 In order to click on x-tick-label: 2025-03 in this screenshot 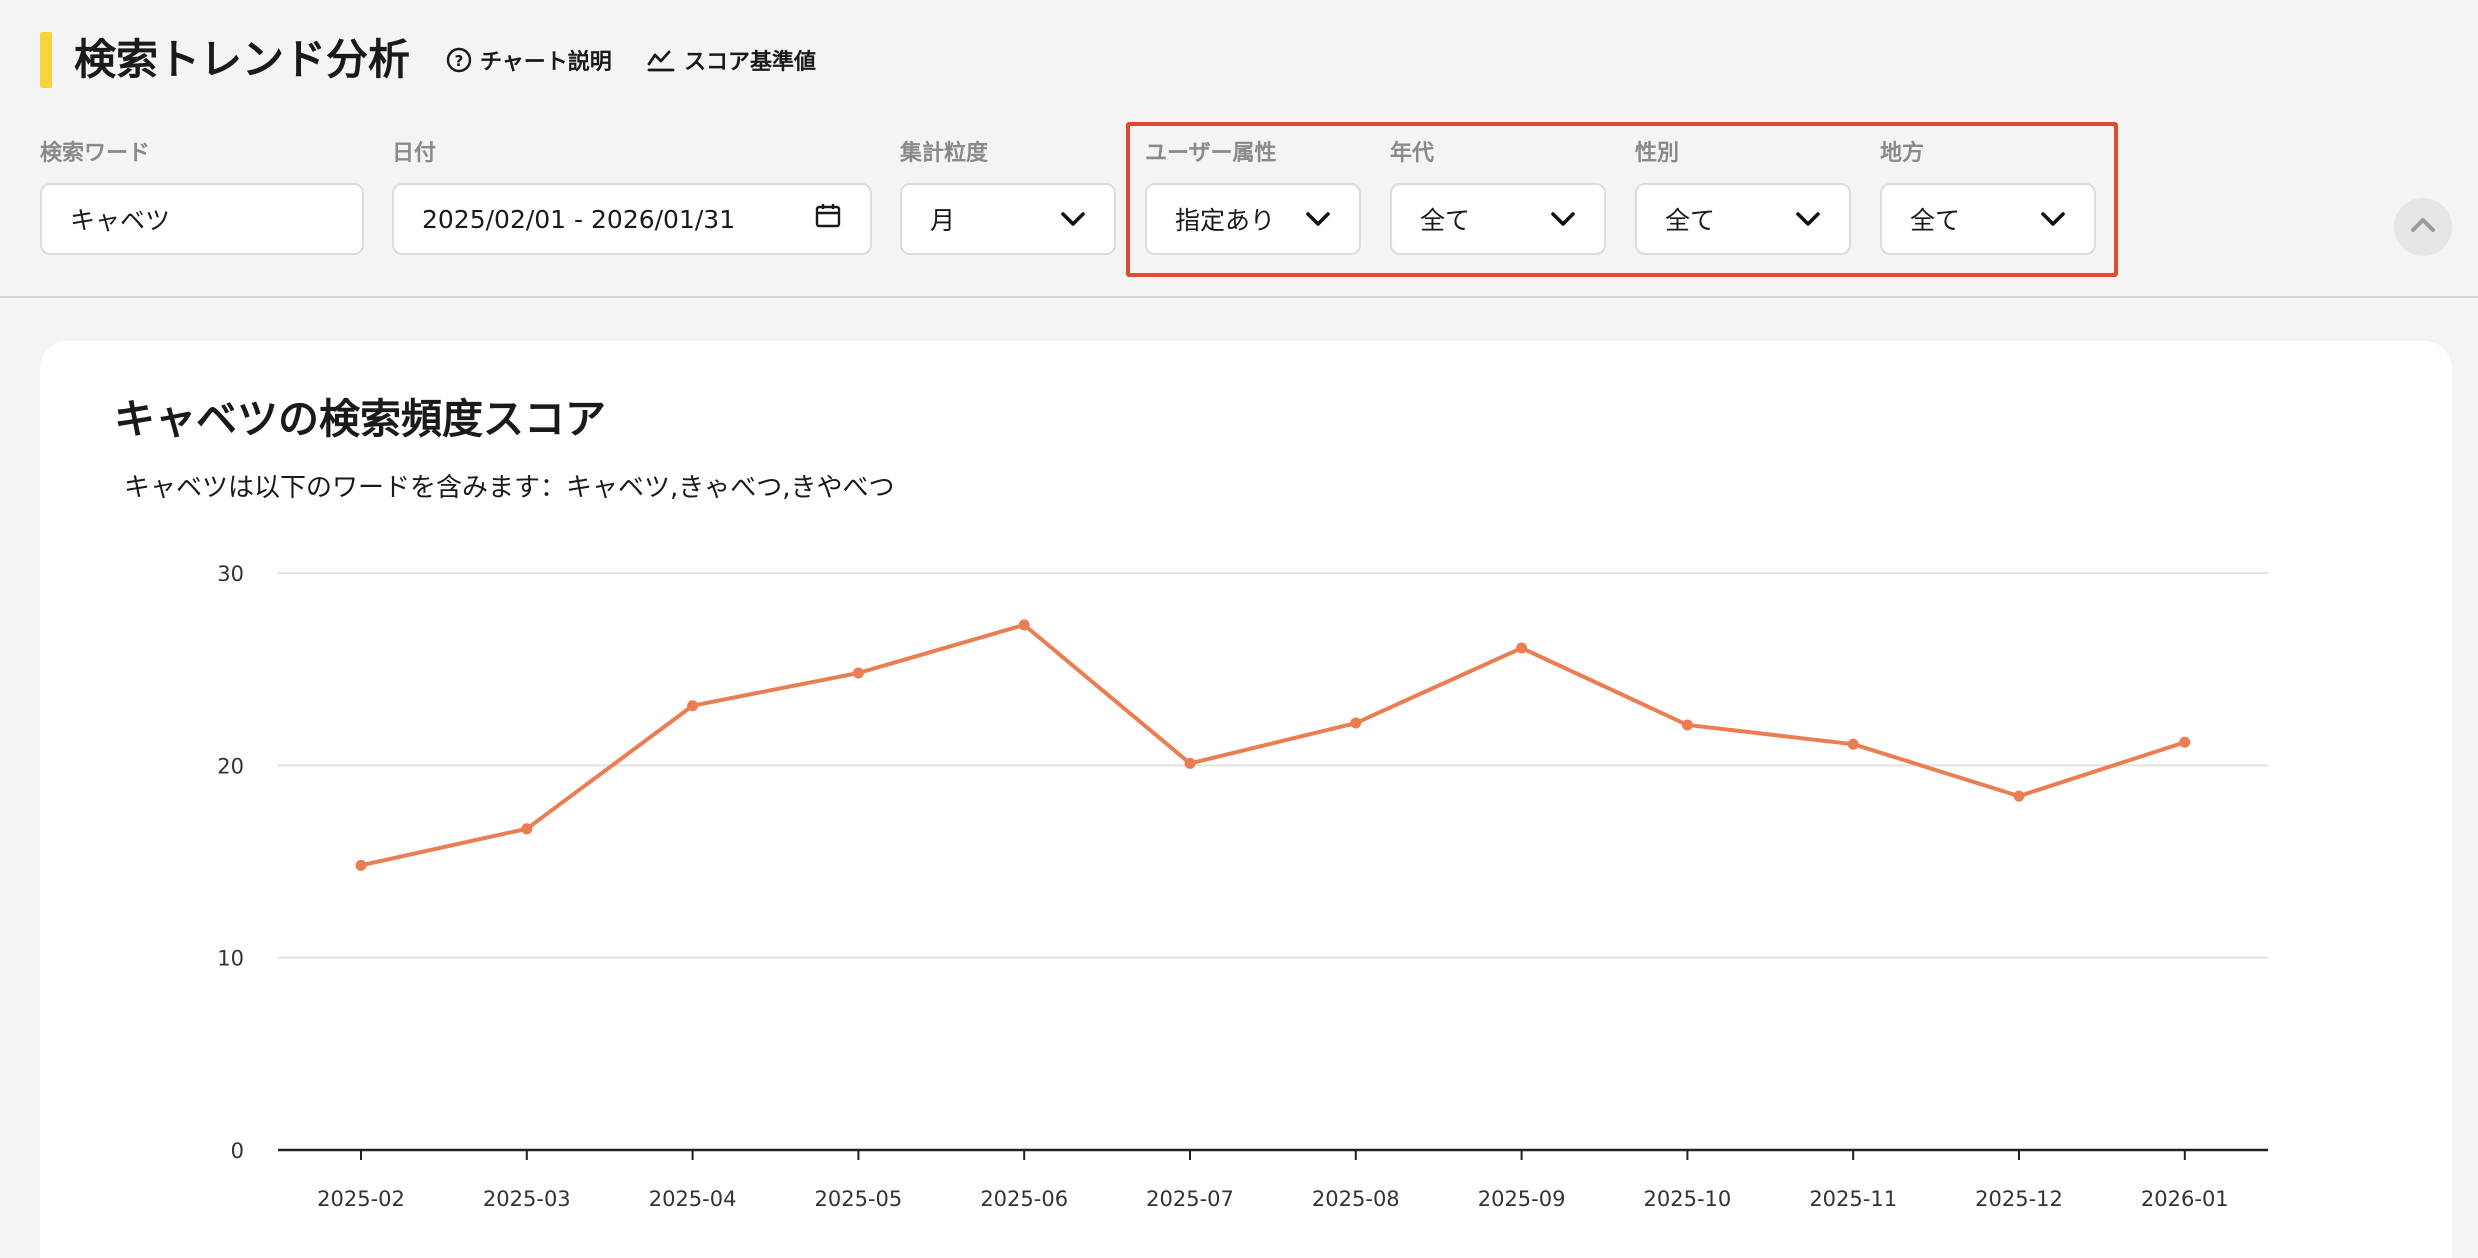, I will do `click(527, 1199)`.